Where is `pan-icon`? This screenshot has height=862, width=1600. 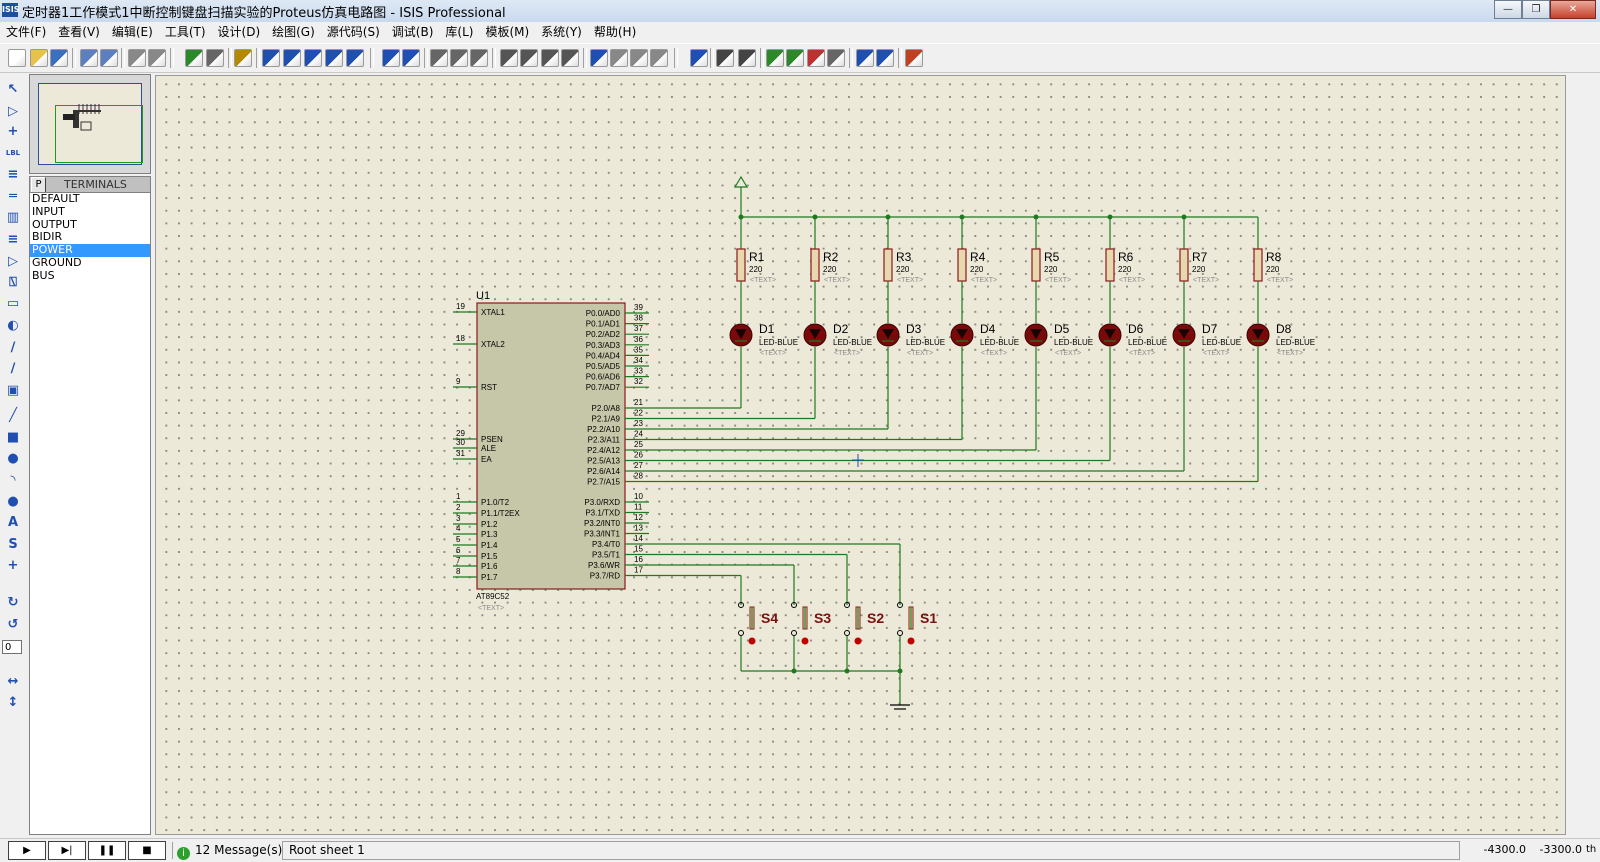 pan-icon is located at coordinates (271, 58).